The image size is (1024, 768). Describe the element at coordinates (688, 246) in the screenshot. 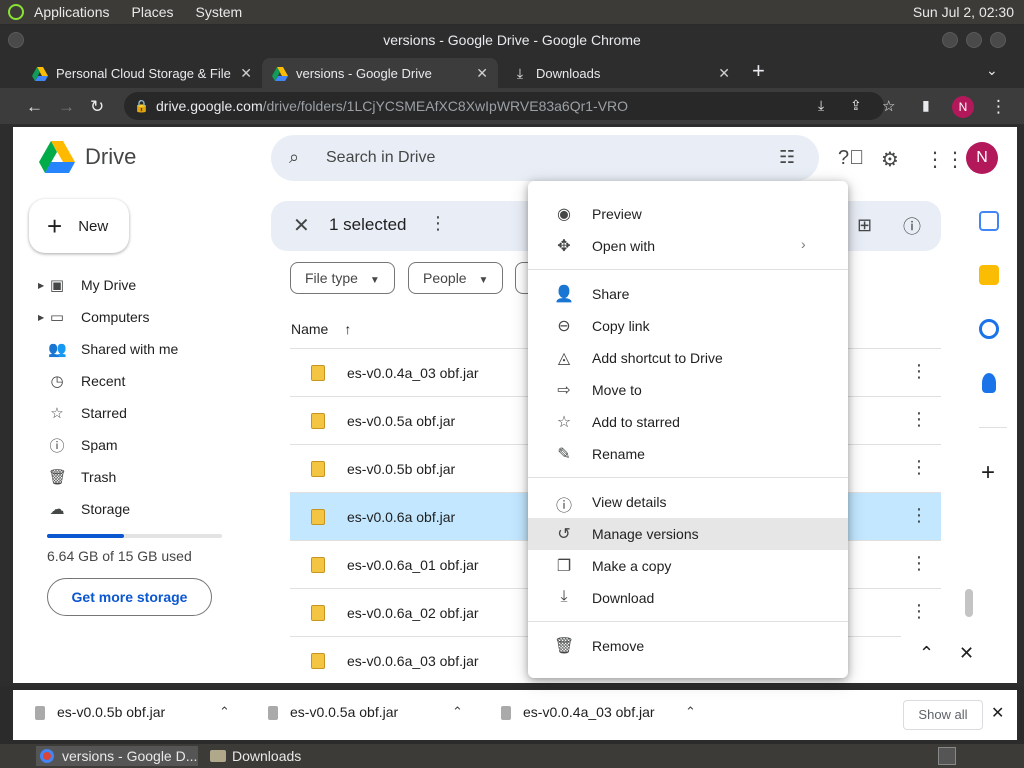

I see `menu-item-open-with: ✥ Open with ›` at that location.